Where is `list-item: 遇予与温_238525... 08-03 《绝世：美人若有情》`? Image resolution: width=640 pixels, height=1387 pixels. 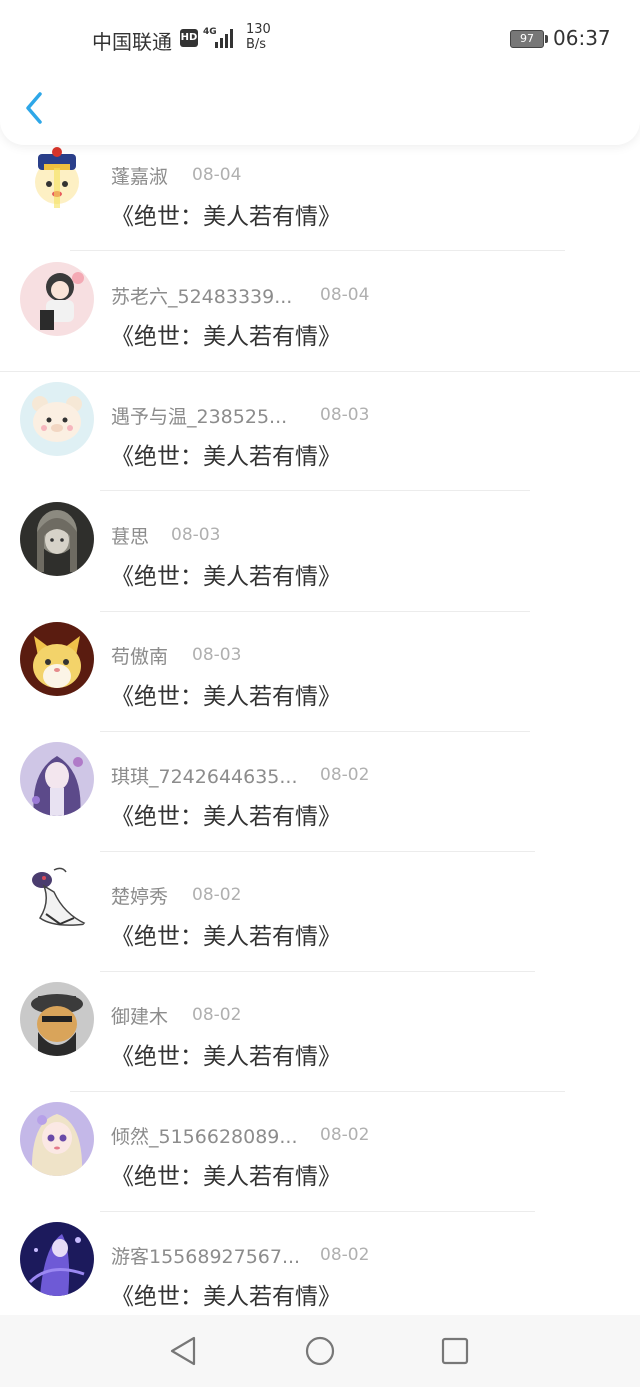
list-item: 遇予与温_238525... 08-03 《绝世：美人若有情》 is located at coordinates (320, 443).